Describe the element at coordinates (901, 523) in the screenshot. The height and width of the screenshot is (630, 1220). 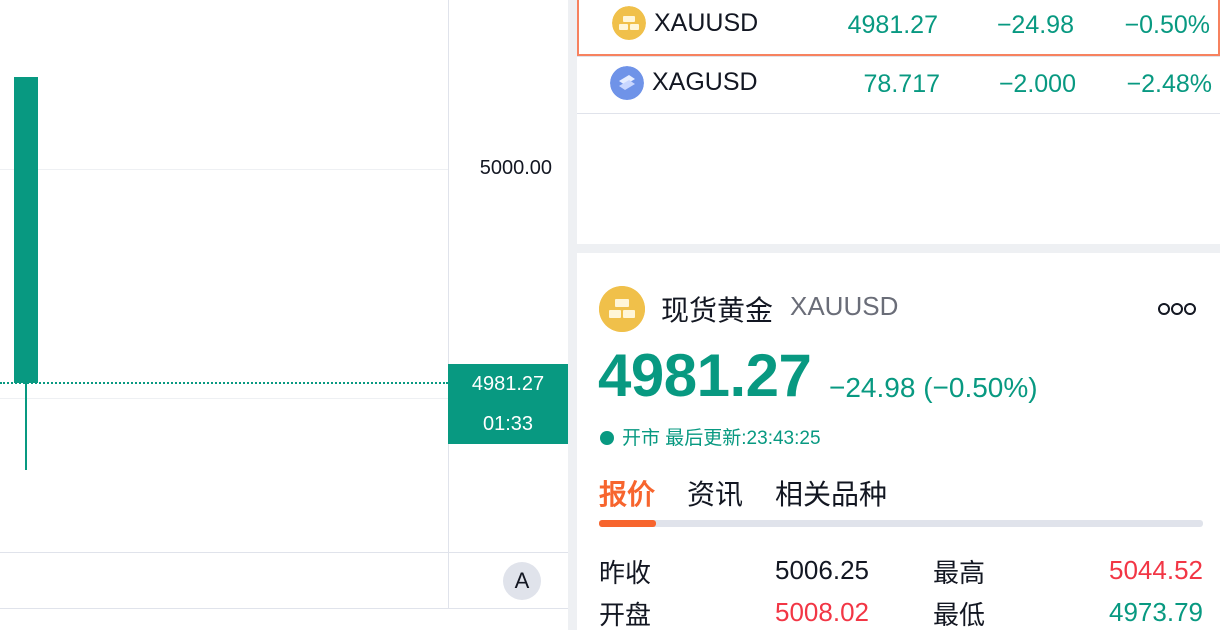
I see `tab-track` at that location.